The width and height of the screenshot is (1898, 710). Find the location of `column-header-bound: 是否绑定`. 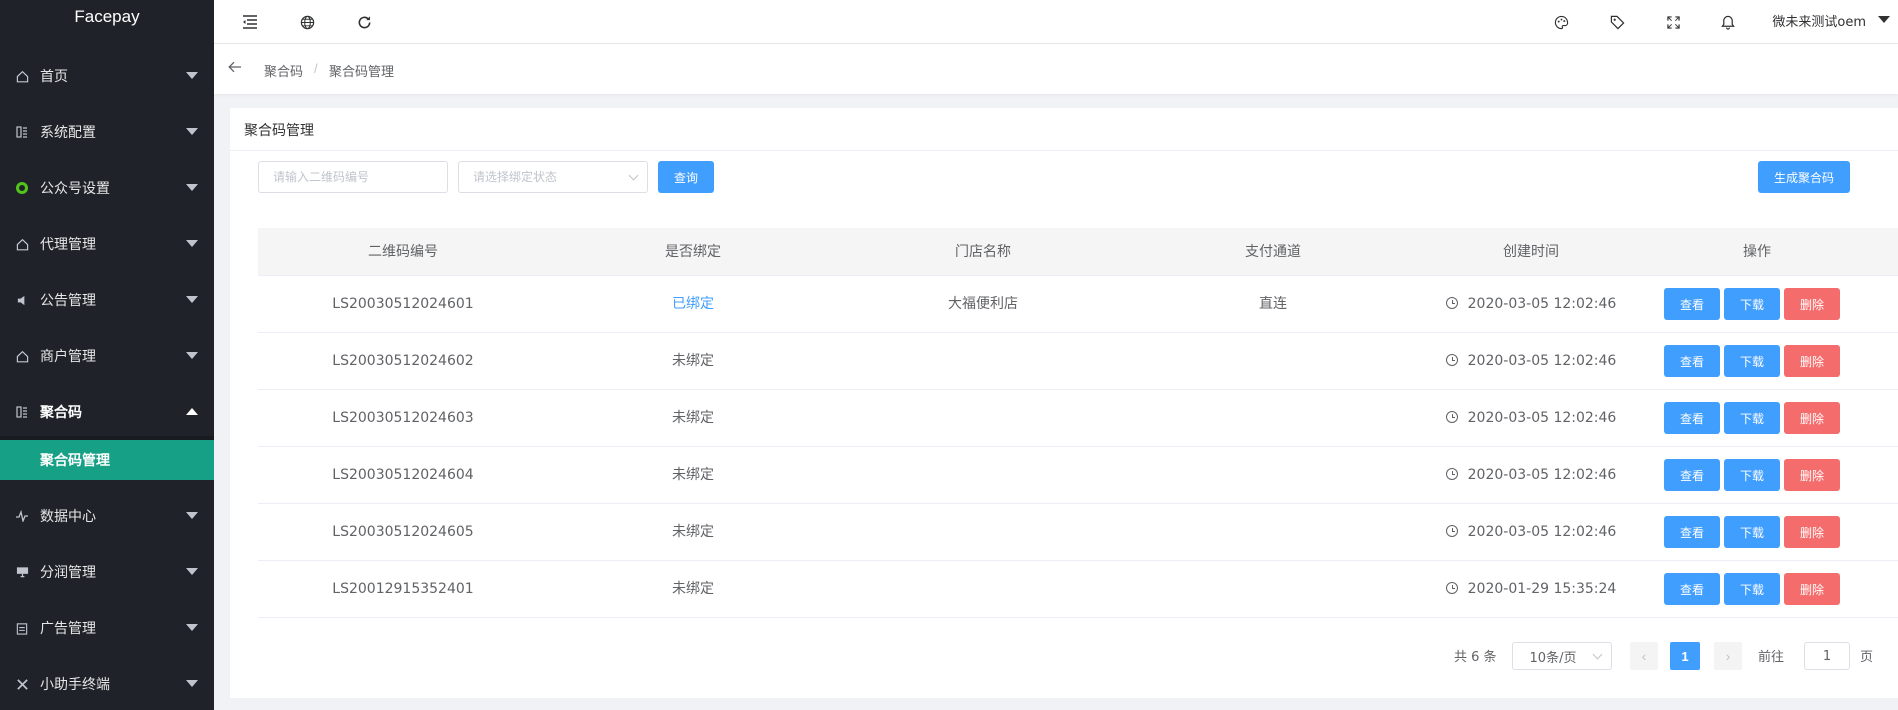

column-header-bound: 是否绑定 is located at coordinates (693, 252).